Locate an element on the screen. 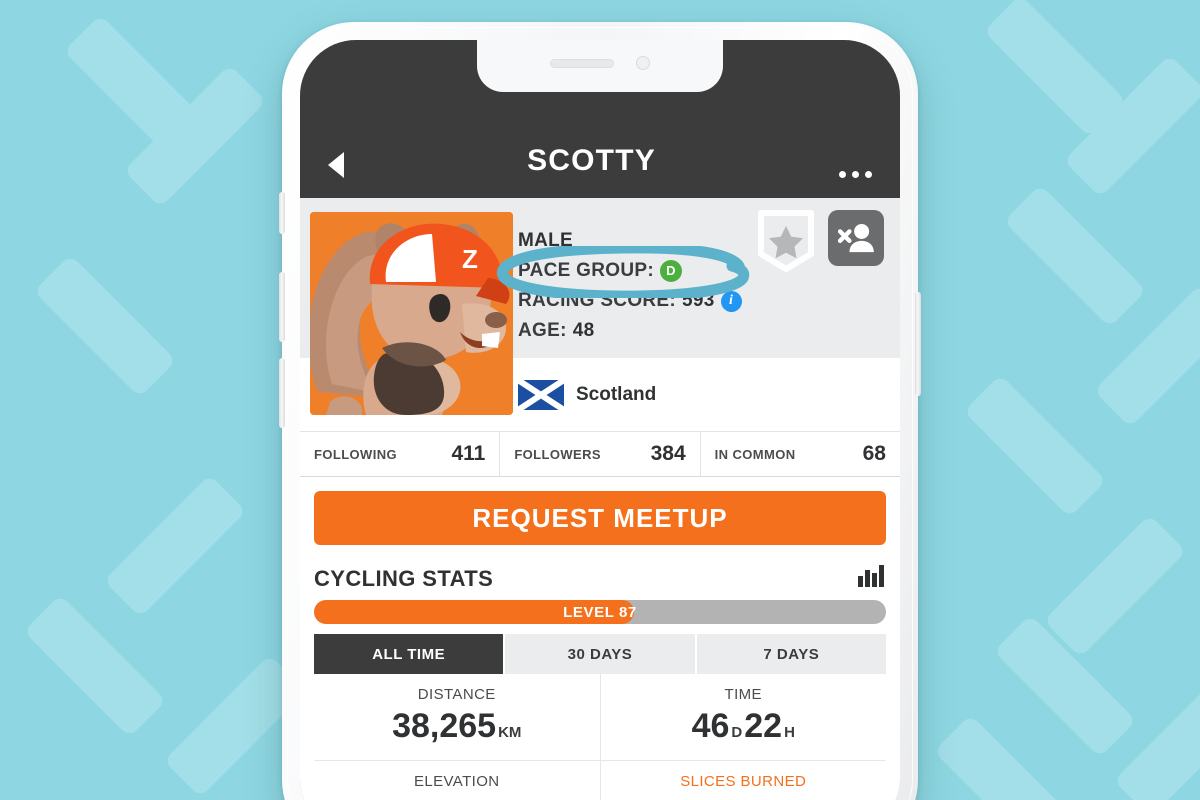 The width and height of the screenshot is (1200, 800). cta-container: REQUEST MEETUP is located at coordinates (600, 515).